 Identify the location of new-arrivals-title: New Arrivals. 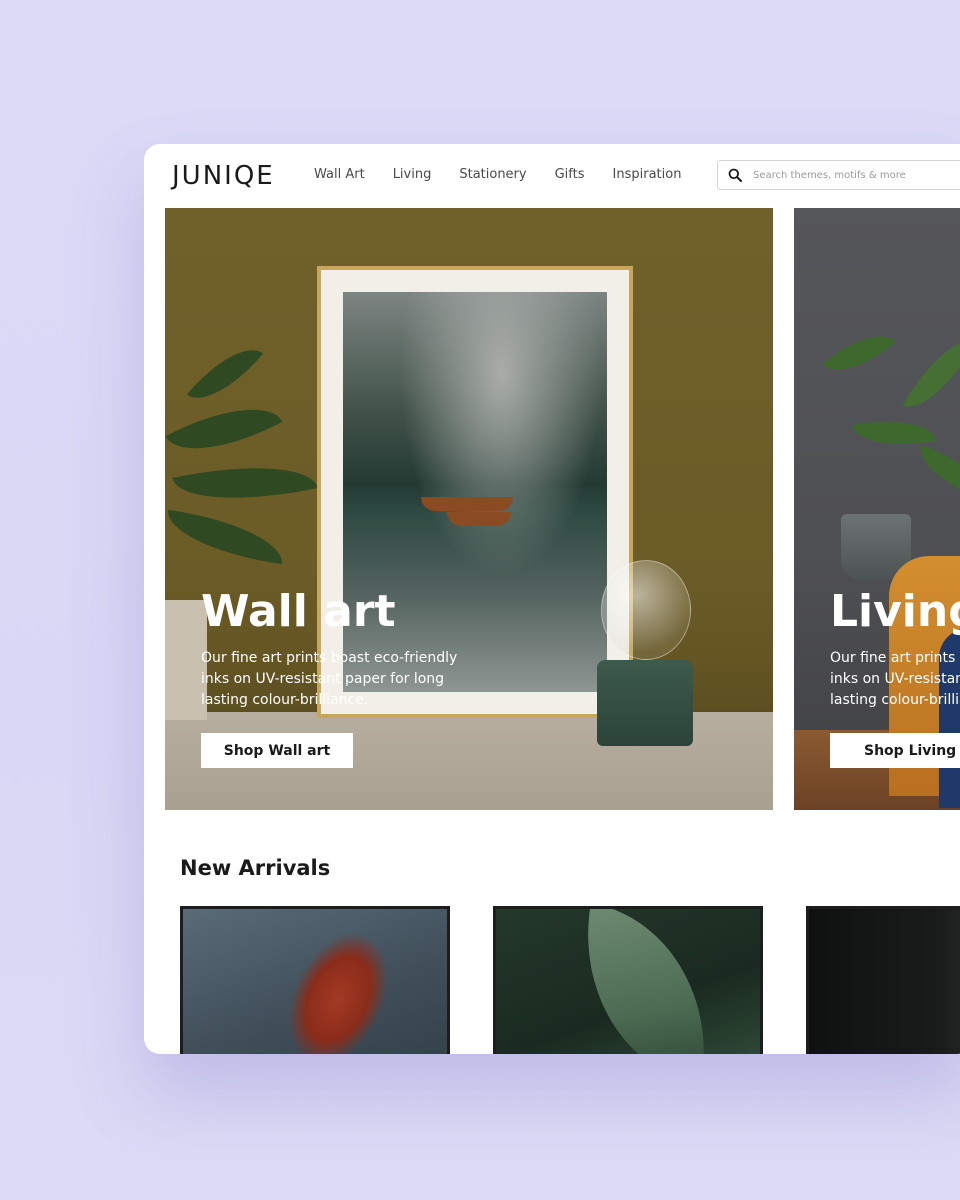
(255, 868).